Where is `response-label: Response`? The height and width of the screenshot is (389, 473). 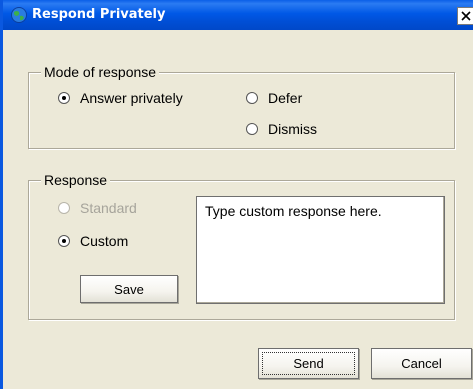 response-label: Response is located at coordinates (76, 180).